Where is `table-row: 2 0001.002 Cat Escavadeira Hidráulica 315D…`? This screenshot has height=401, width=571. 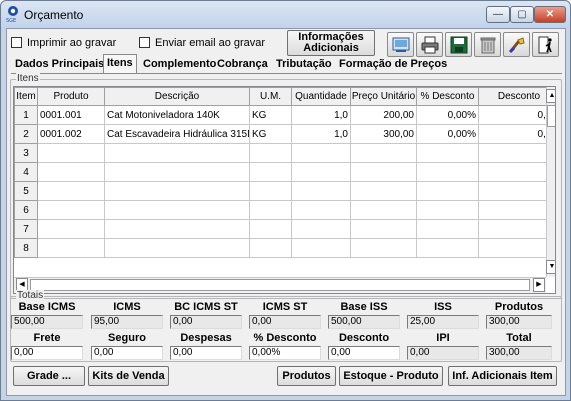 table-row: 2 0001.002 Cat Escavadeira Hidráulica 315D… is located at coordinates (284, 134).